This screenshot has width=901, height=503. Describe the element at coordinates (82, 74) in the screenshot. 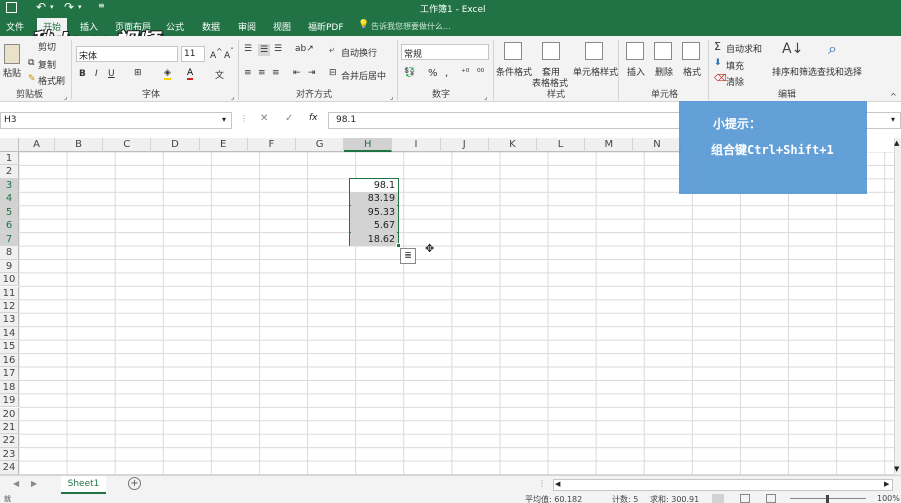

I see `bold-icon: B` at that location.